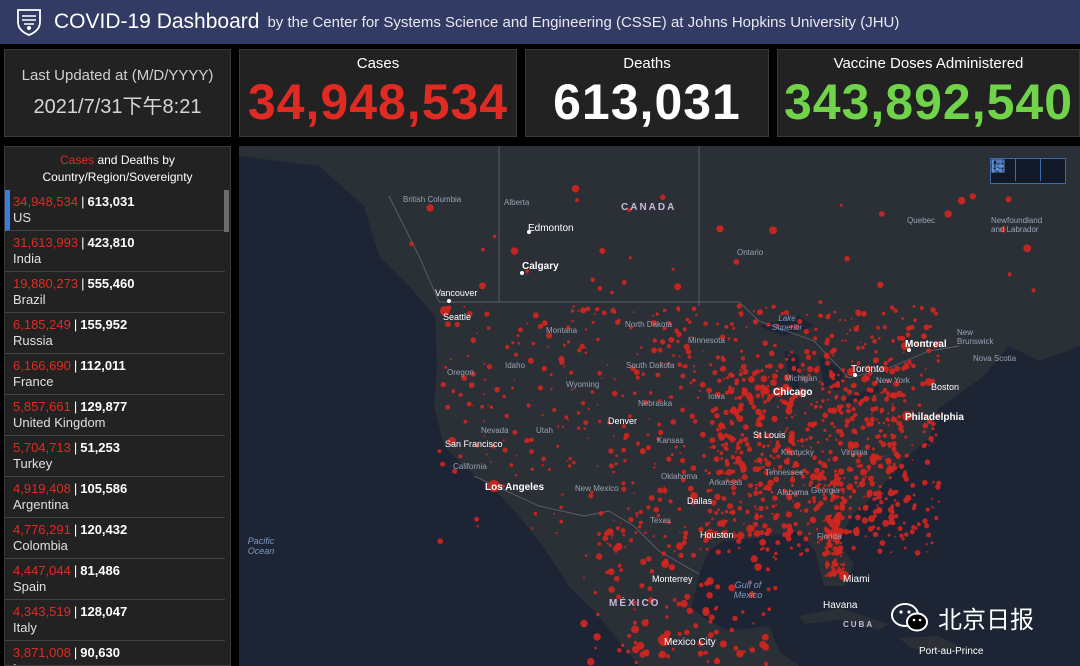 This screenshot has height=666, width=1080. What do you see at coordinates (115, 497) in the screenshot?
I see `country-row: 4,919,408 | 105,586 Argentina` at bounding box center [115, 497].